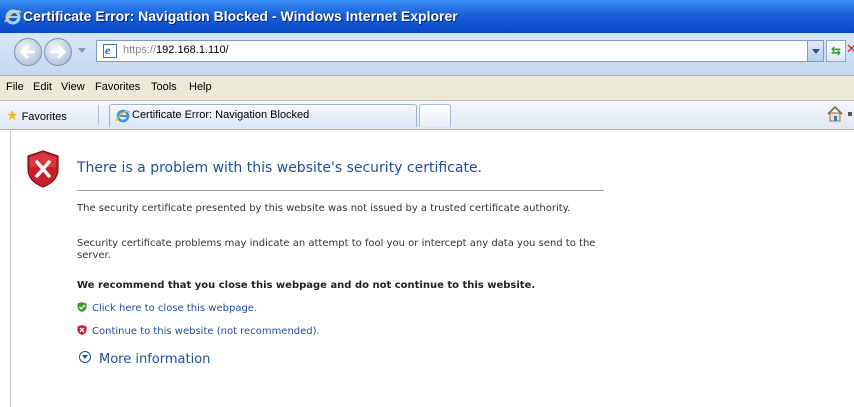  I want to click on close-webpage-link: Click here to close this webpage., so click(167, 308).